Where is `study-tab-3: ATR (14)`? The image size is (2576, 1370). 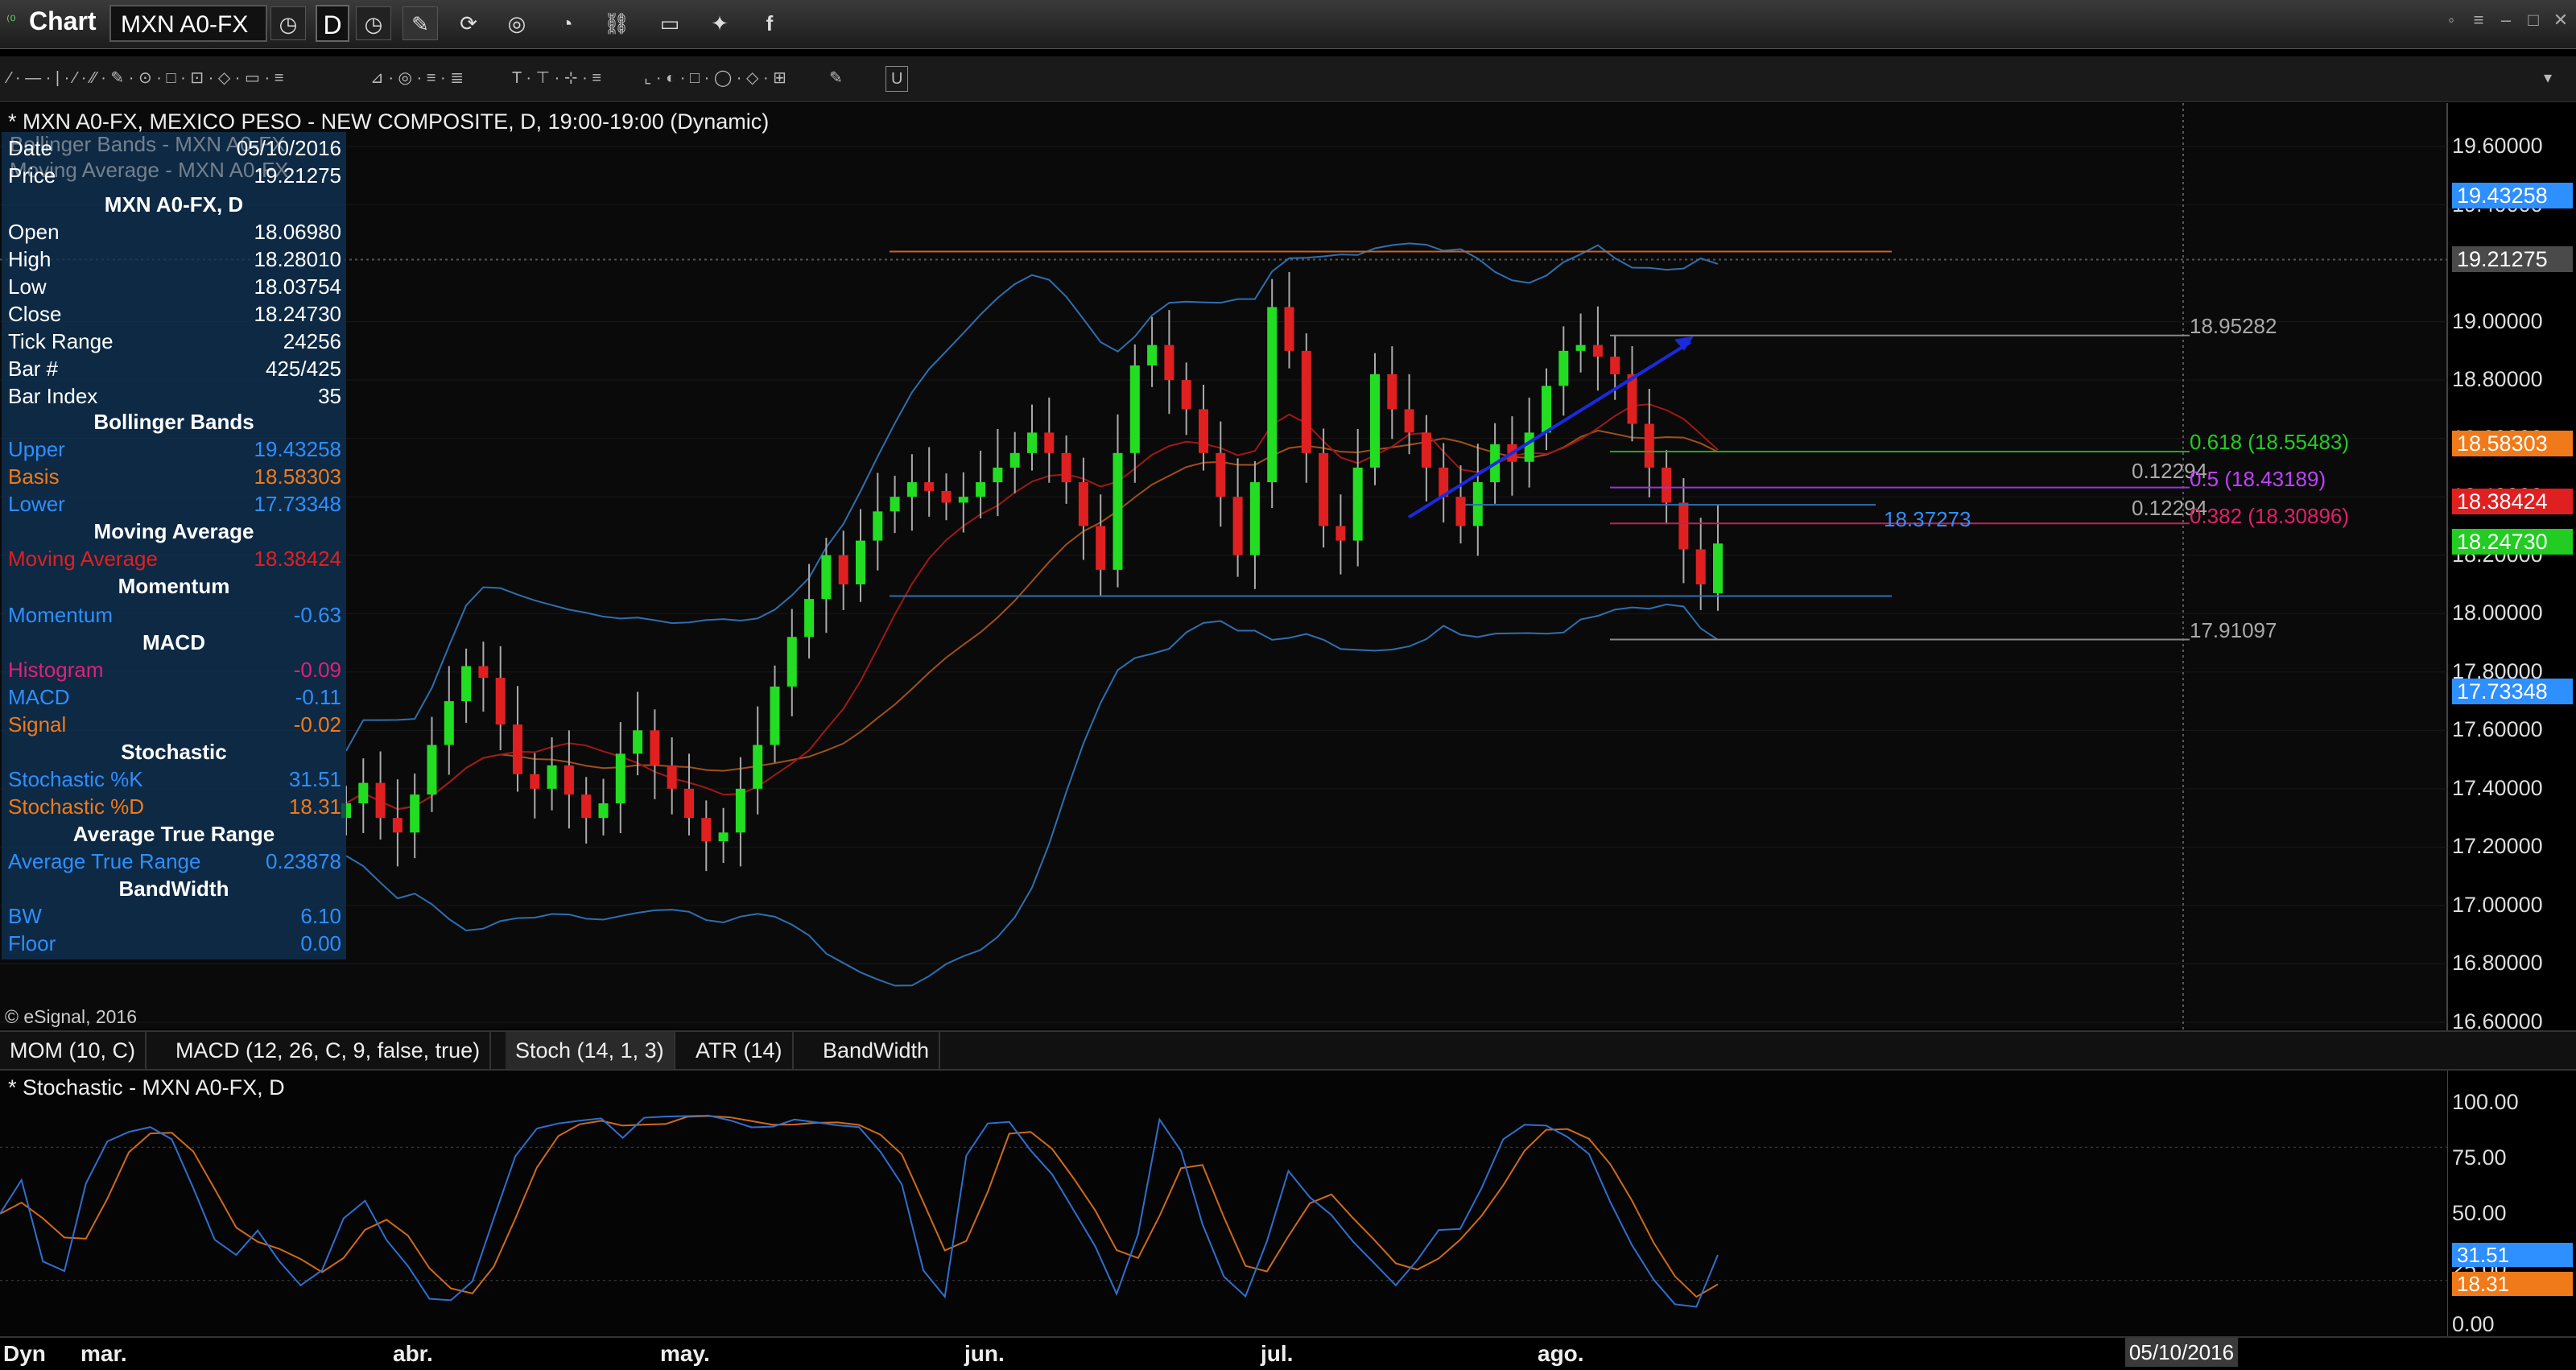
study-tab-3: ATR (14) is located at coordinates (740, 1050).